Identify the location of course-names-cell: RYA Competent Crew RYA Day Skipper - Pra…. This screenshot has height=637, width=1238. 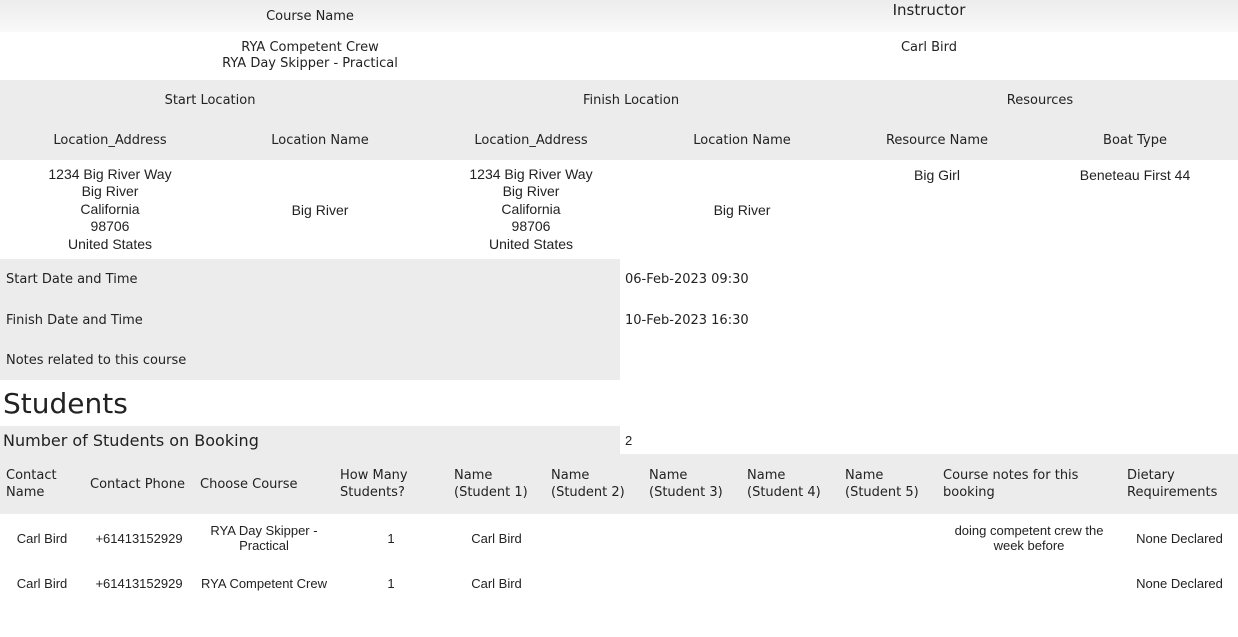
(310, 56).